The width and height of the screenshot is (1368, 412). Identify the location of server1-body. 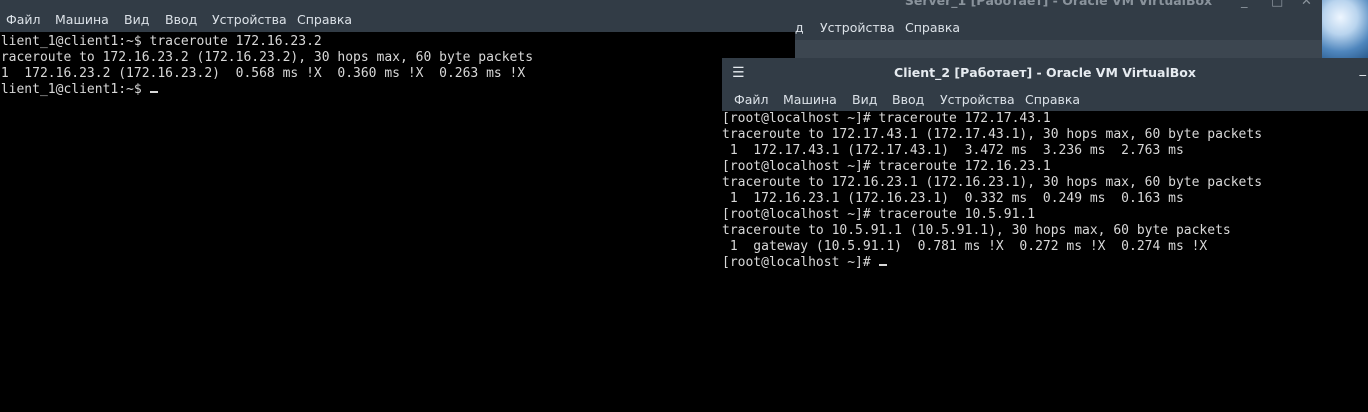
(1058, 50).